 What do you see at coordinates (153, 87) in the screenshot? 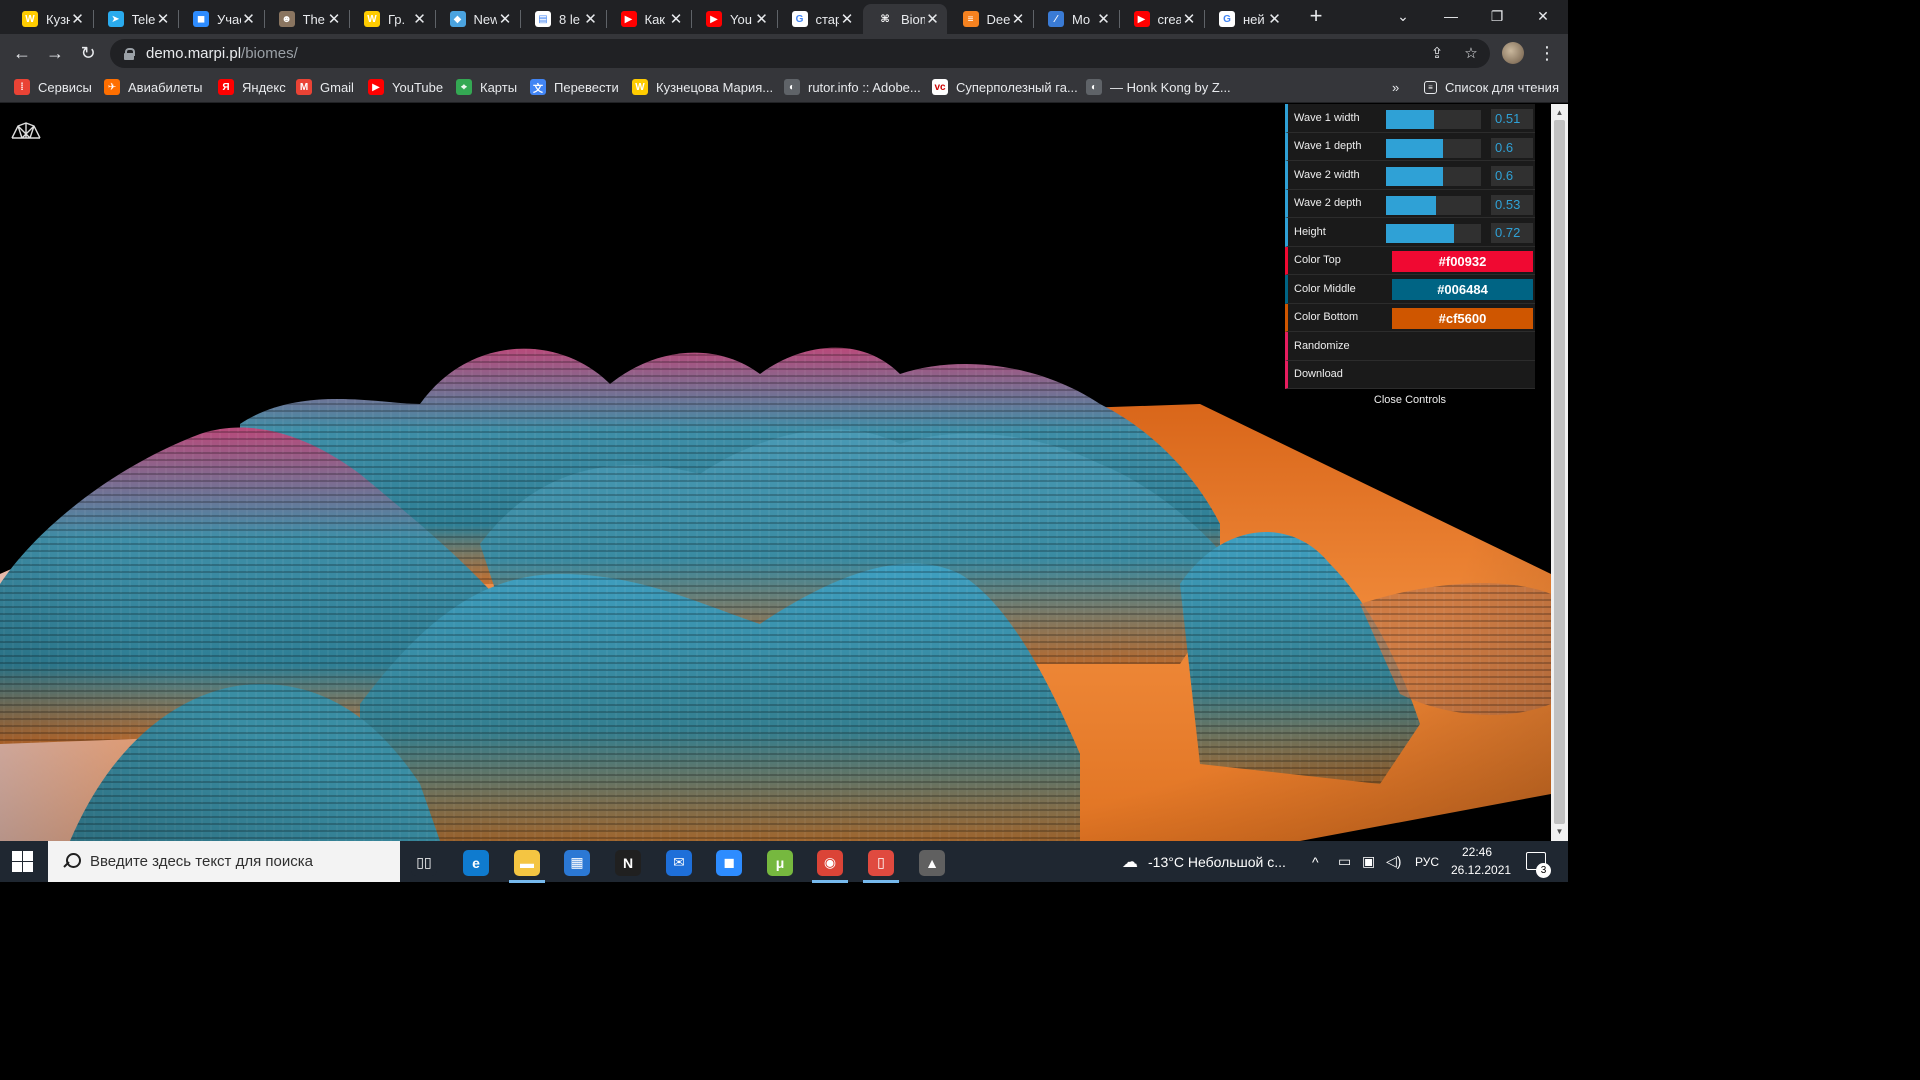
I see `bookmark-item: ✈ Авиабилеты` at bounding box center [153, 87].